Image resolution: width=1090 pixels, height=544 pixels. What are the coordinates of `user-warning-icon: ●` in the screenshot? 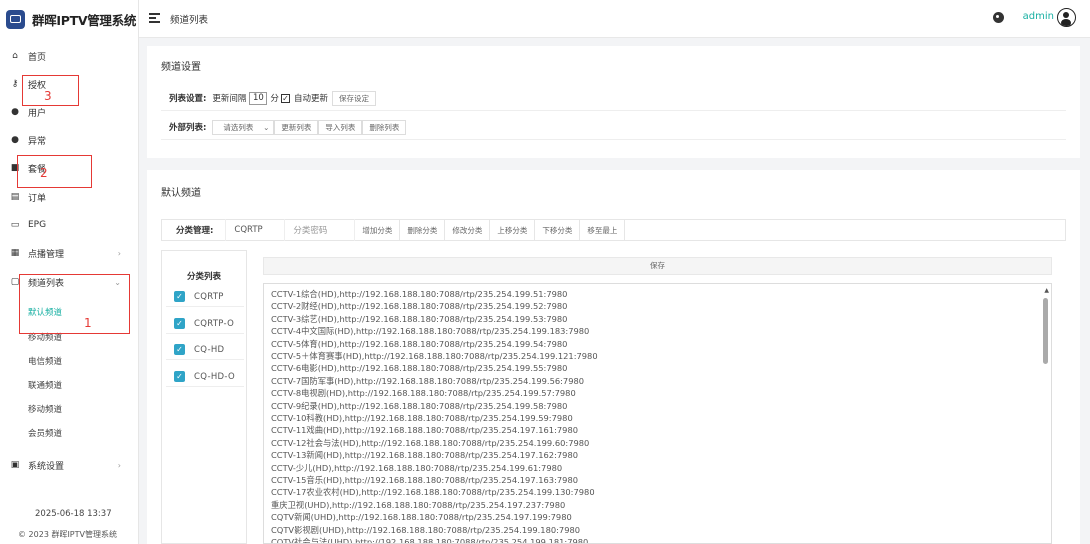 It's located at (15, 140).